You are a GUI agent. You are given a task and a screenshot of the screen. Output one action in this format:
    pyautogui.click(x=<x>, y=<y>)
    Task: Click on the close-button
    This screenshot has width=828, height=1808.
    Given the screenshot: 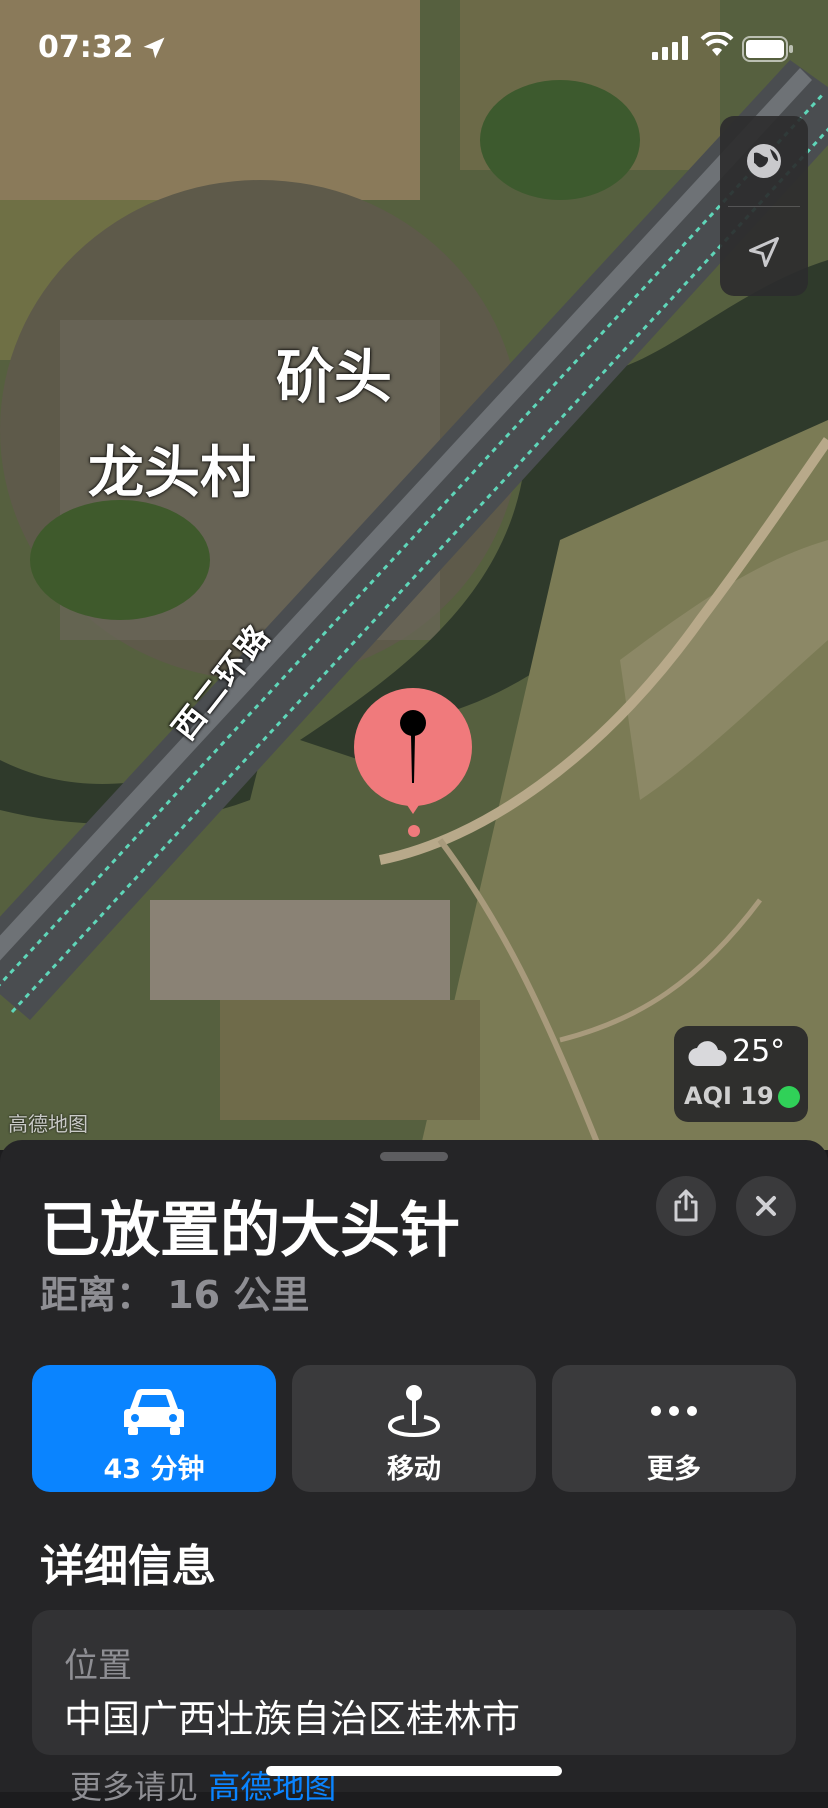 What is the action you would take?
    pyautogui.click(x=766, y=1206)
    